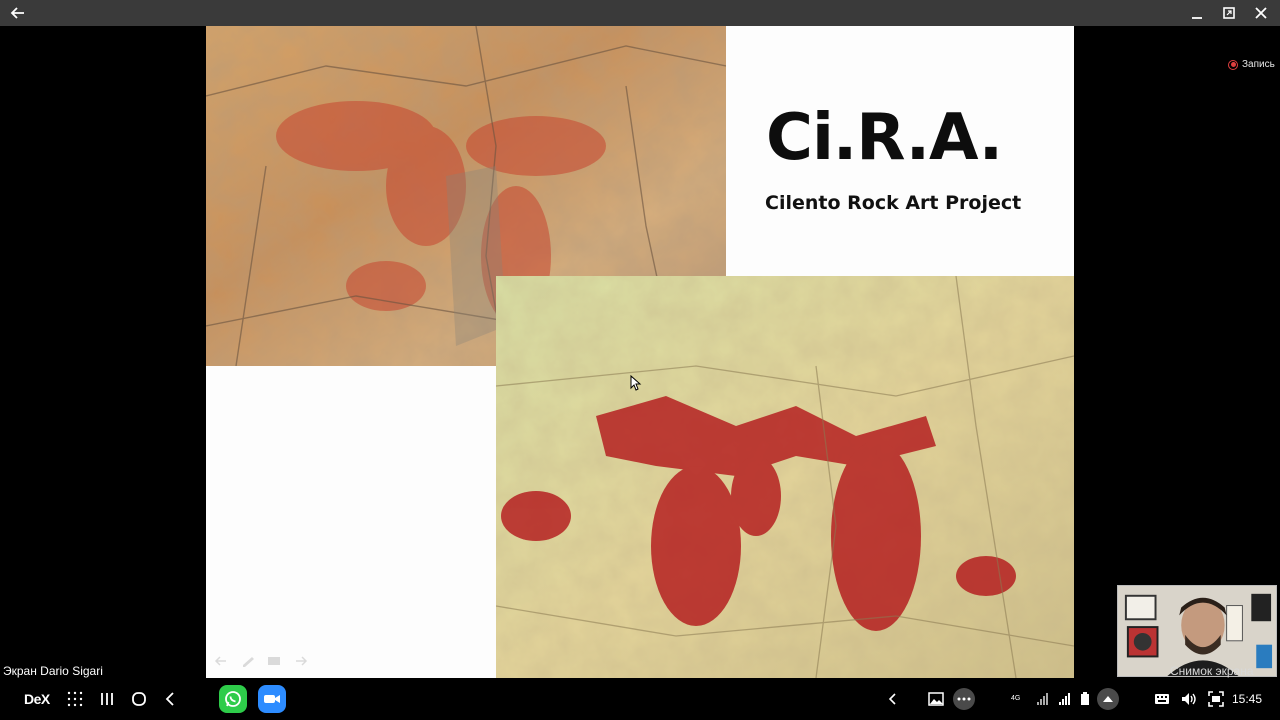 This screenshot has width=1280, height=720. What do you see at coordinates (1042, 699) in the screenshot?
I see `signal-icon` at bounding box center [1042, 699].